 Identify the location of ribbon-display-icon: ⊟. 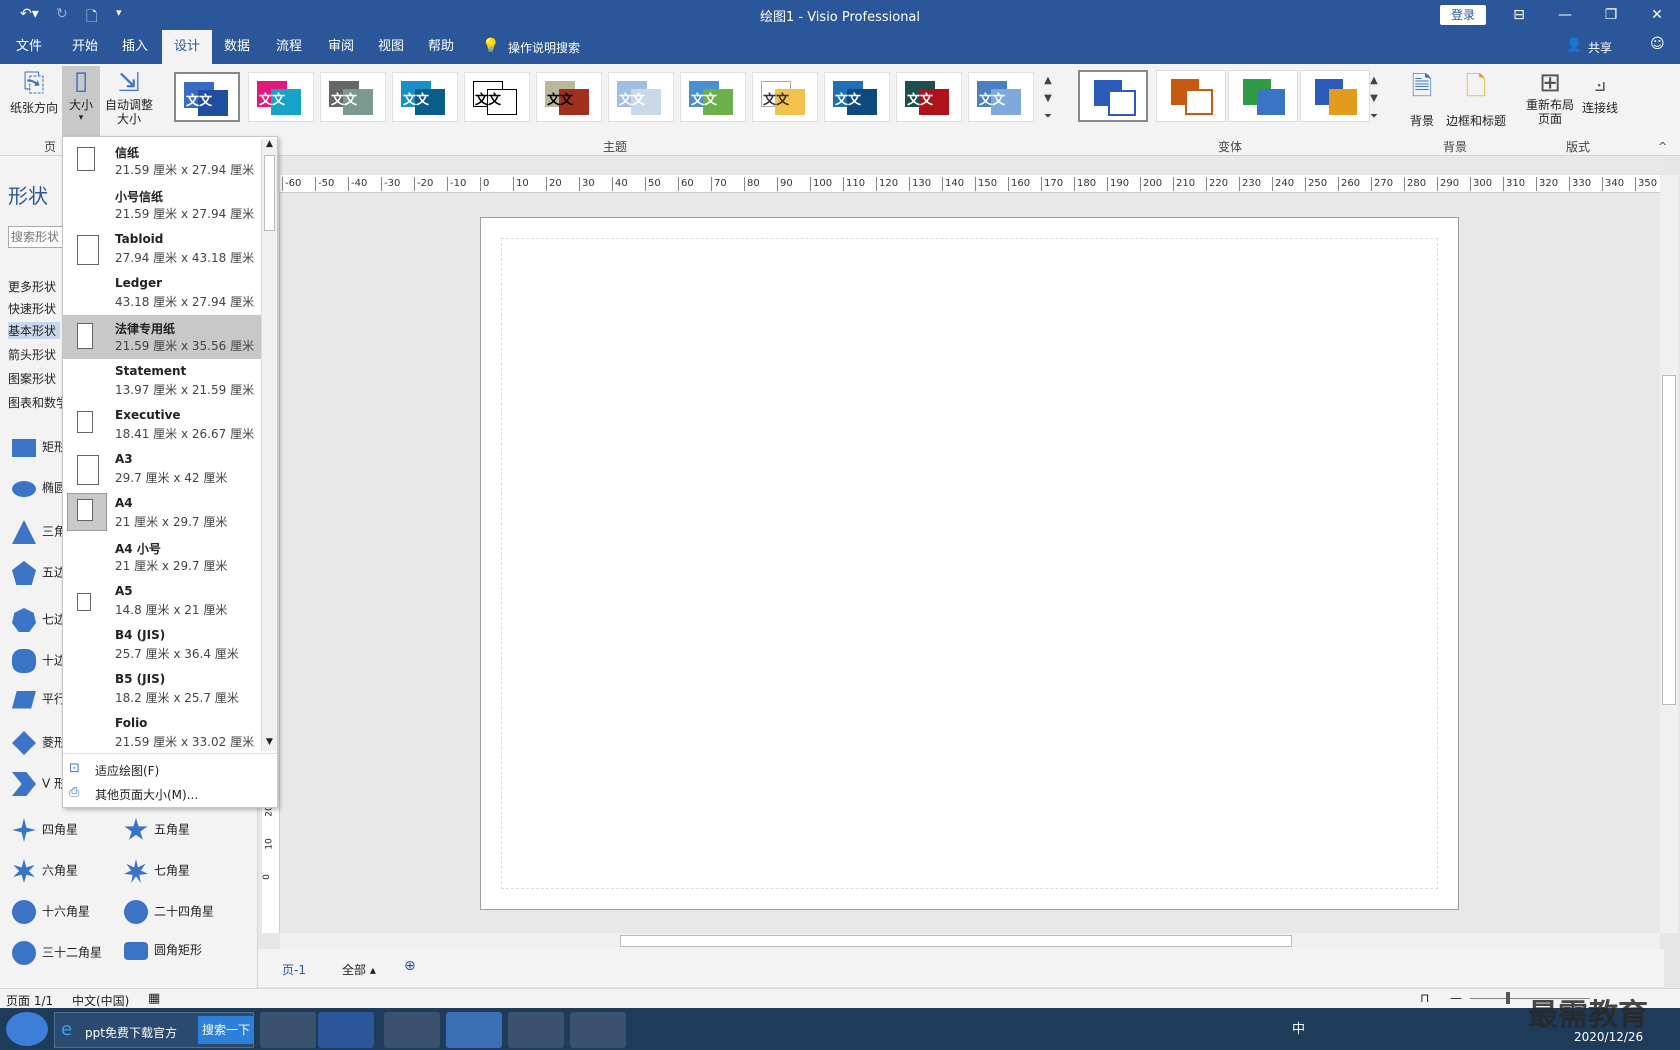
(1519, 15).